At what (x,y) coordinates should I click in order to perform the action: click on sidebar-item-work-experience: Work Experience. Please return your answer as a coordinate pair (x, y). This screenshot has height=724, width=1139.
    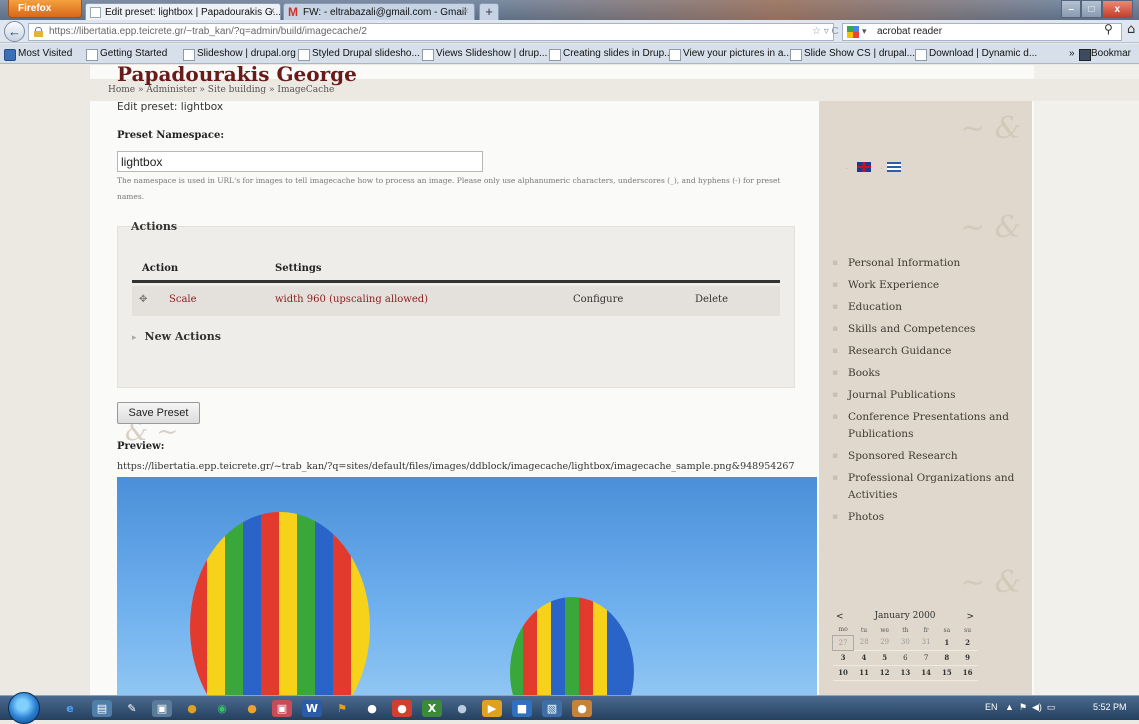
    Looking at the image, I should click on (927, 285).